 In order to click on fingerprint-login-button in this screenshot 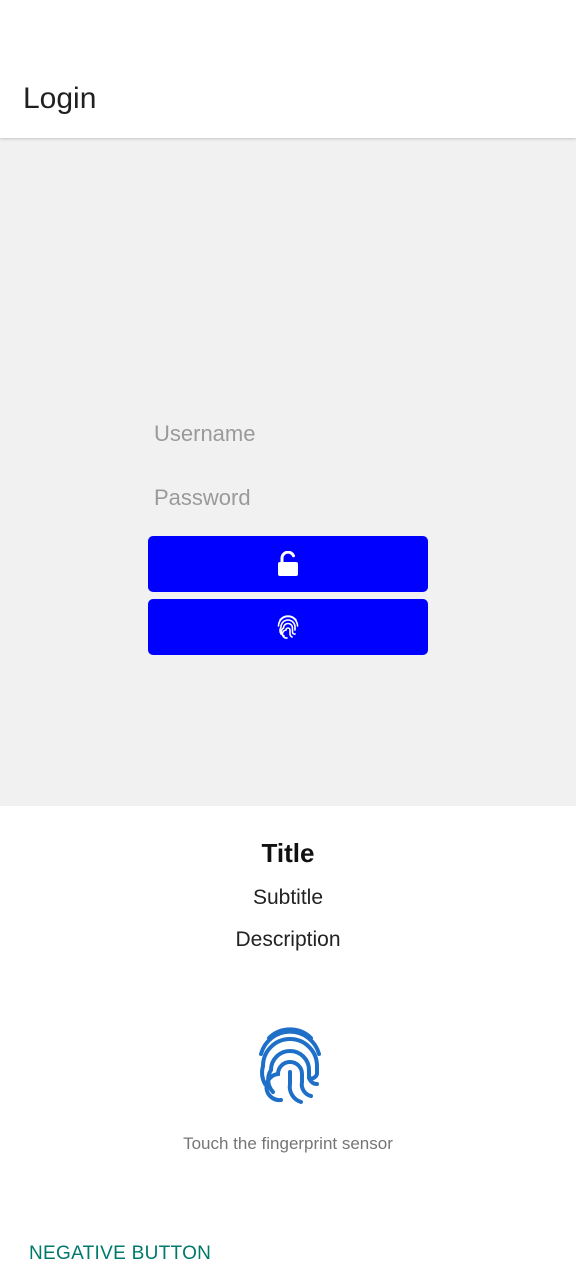, I will do `click(288, 627)`.